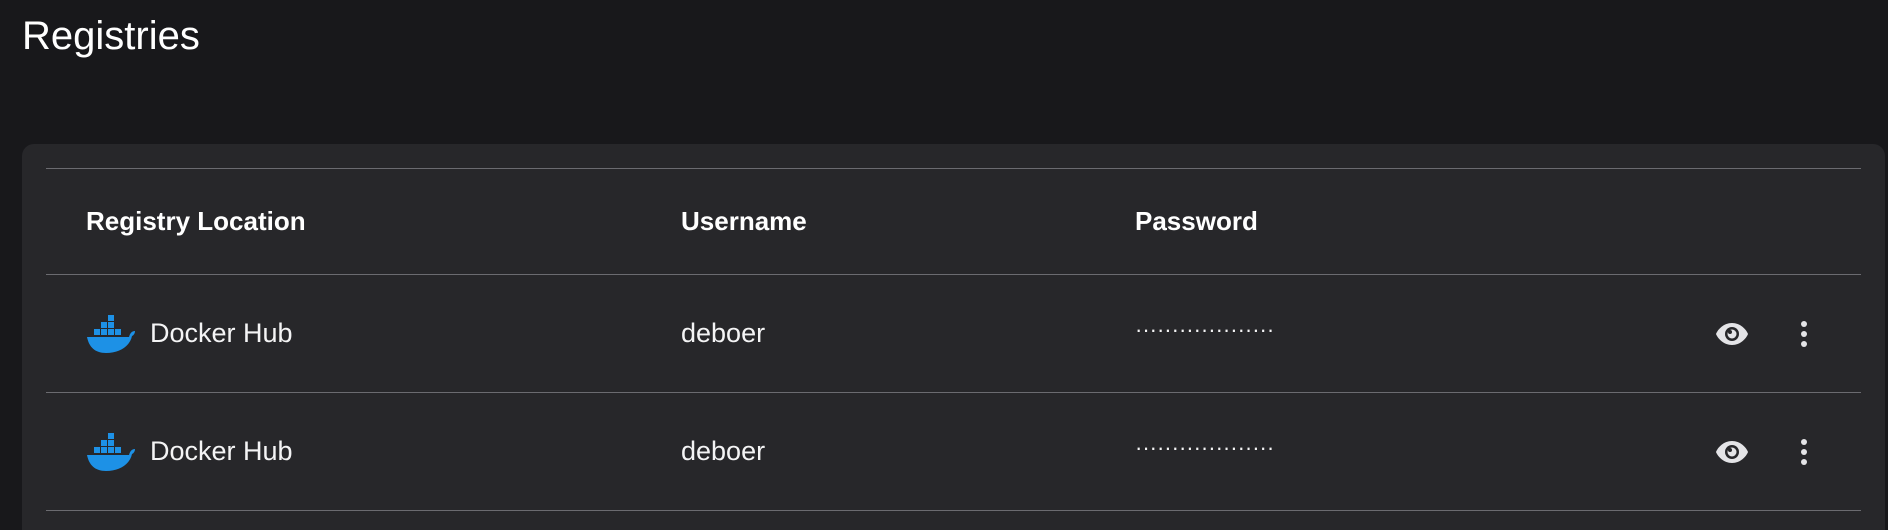 Image resolution: width=1888 pixels, height=530 pixels. What do you see at coordinates (1196, 221) in the screenshot?
I see `column-header-password: Password` at bounding box center [1196, 221].